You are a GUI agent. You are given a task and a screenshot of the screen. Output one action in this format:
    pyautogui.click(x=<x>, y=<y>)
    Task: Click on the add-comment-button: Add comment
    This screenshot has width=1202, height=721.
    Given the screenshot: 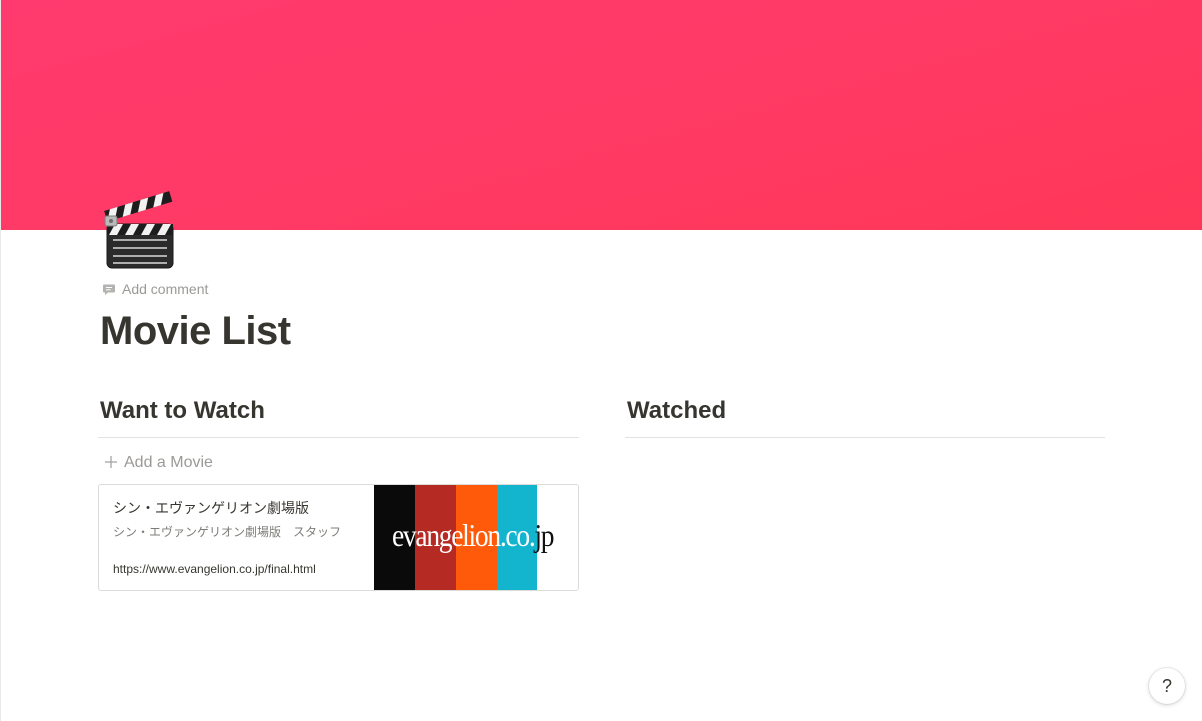 What is the action you would take?
    pyautogui.click(x=155, y=289)
    